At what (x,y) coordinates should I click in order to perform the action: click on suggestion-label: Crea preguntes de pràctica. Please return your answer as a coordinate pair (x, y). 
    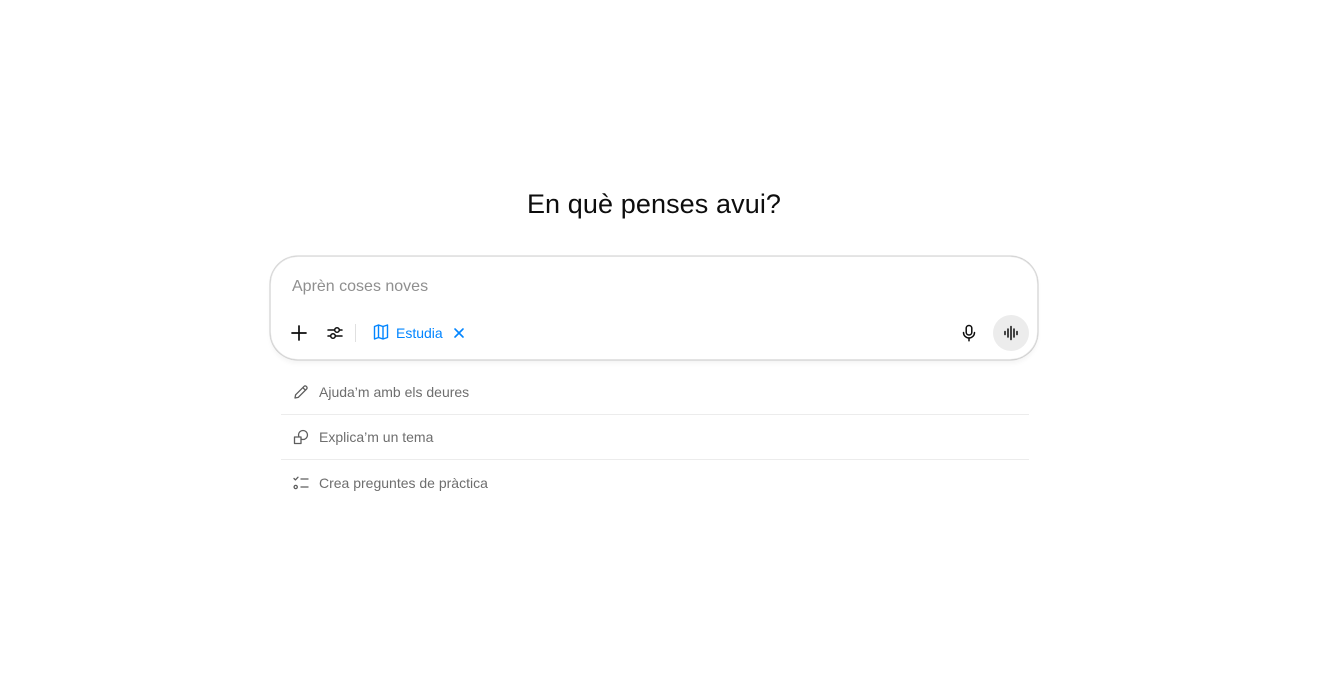
    Looking at the image, I should click on (403, 482).